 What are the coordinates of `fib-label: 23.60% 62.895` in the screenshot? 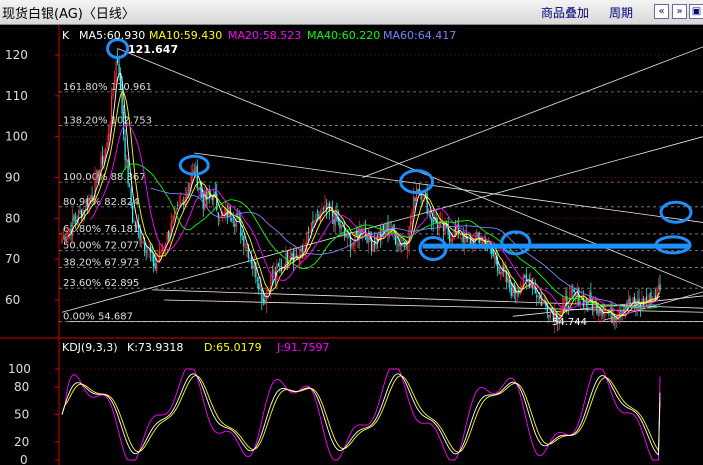 It's located at (101, 283).